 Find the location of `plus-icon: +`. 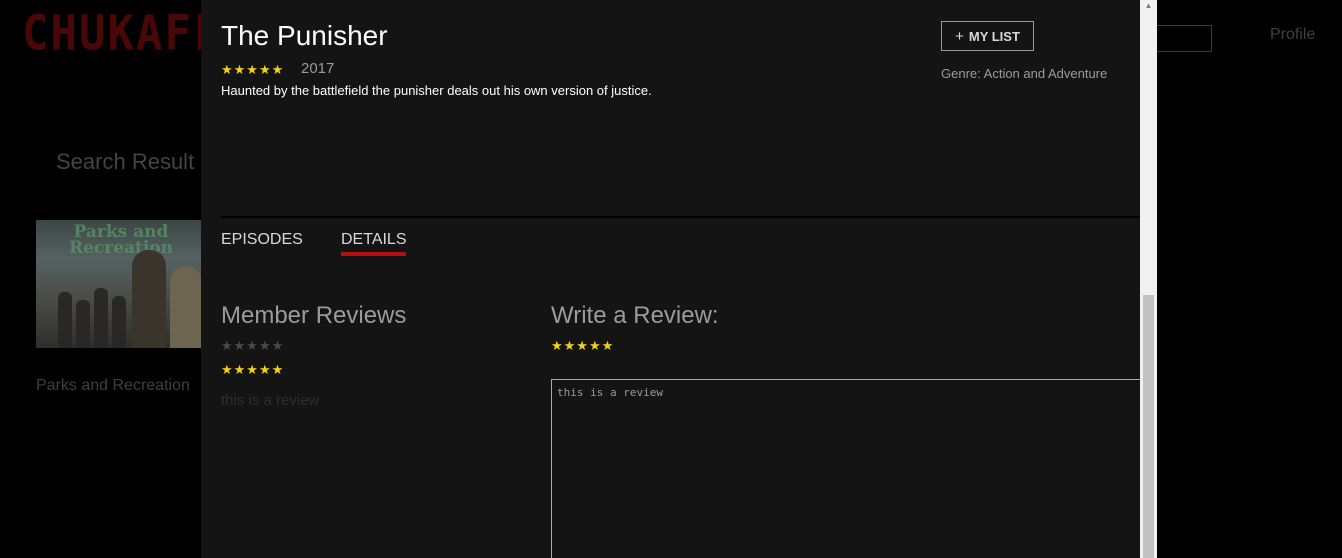

plus-icon: + is located at coordinates (959, 36).